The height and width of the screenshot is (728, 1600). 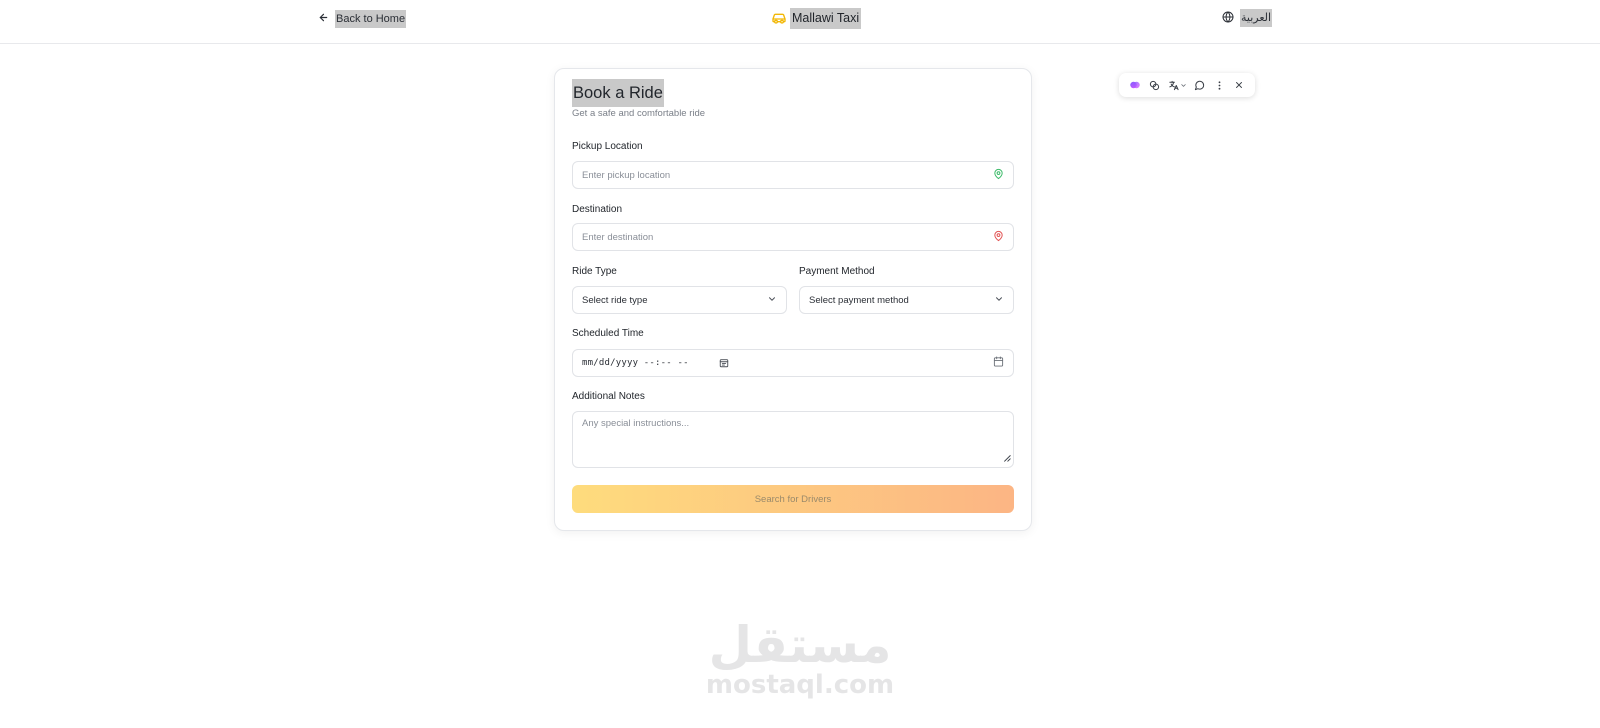 I want to click on floating-toolbar, so click(x=1187, y=85).